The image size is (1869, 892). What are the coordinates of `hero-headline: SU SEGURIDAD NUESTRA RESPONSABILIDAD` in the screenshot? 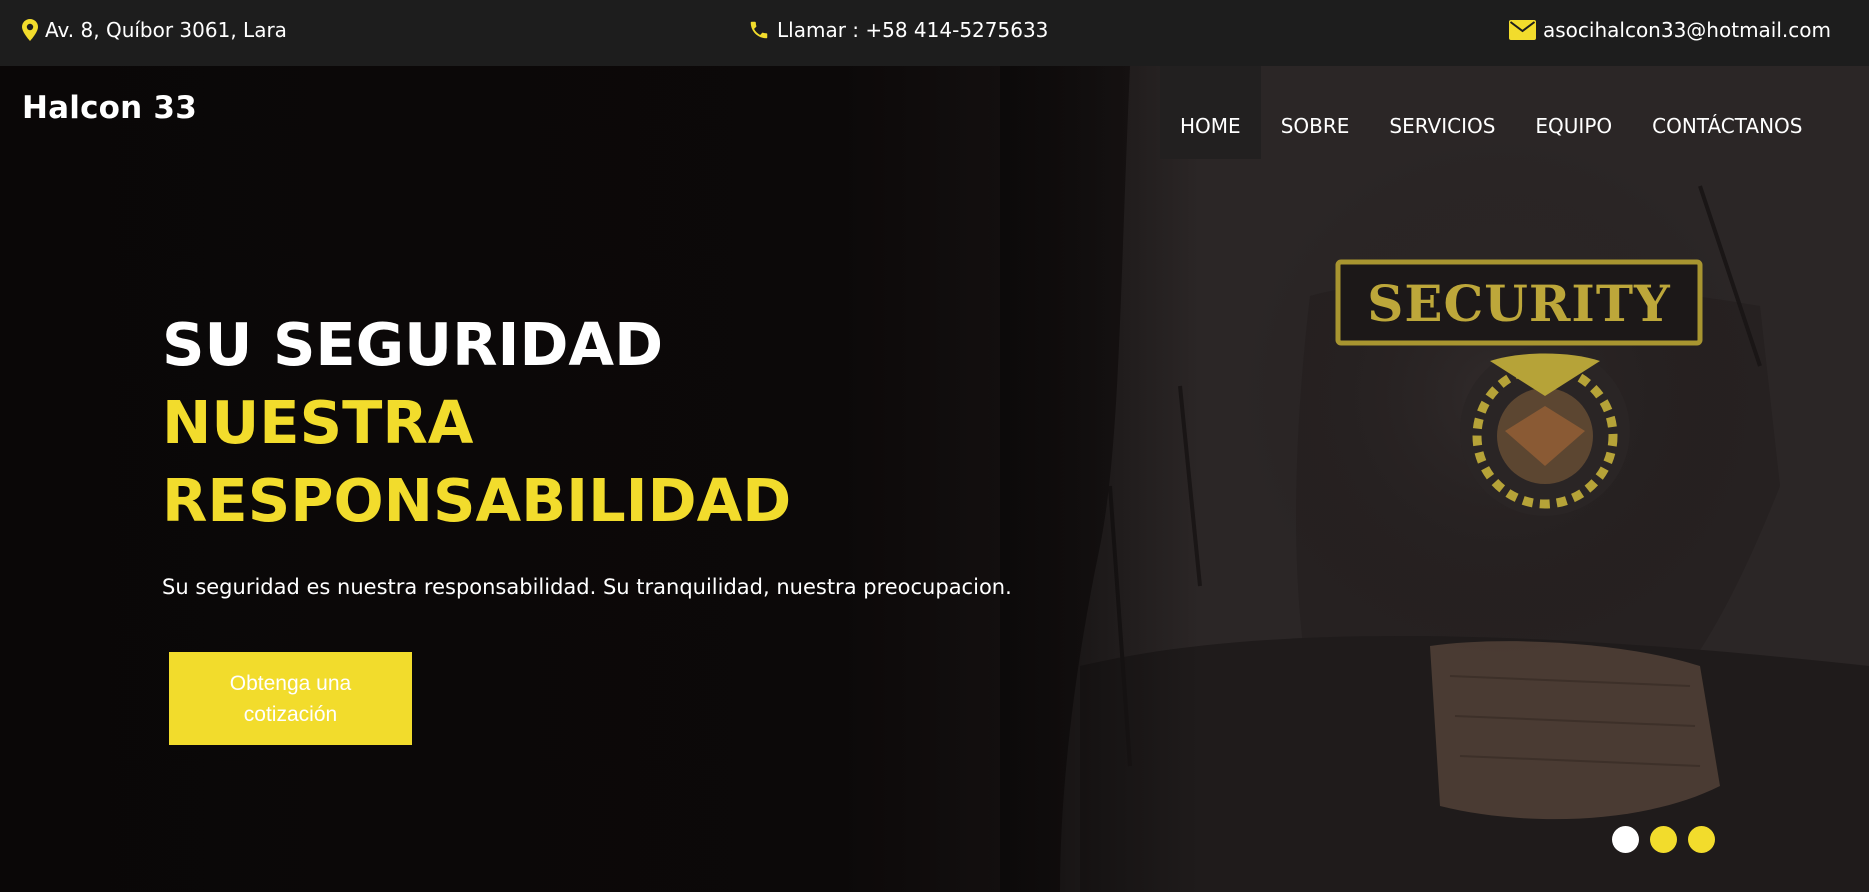 It's located at (476, 423).